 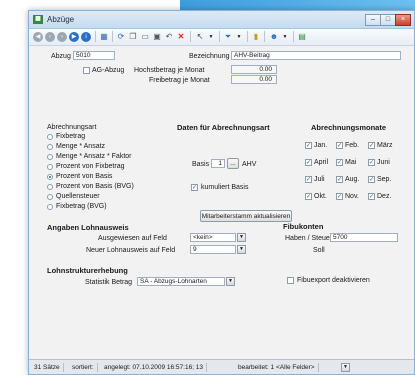 What do you see at coordinates (320, 196) in the screenshot?
I see `month-label: Okt.` at bounding box center [320, 196].